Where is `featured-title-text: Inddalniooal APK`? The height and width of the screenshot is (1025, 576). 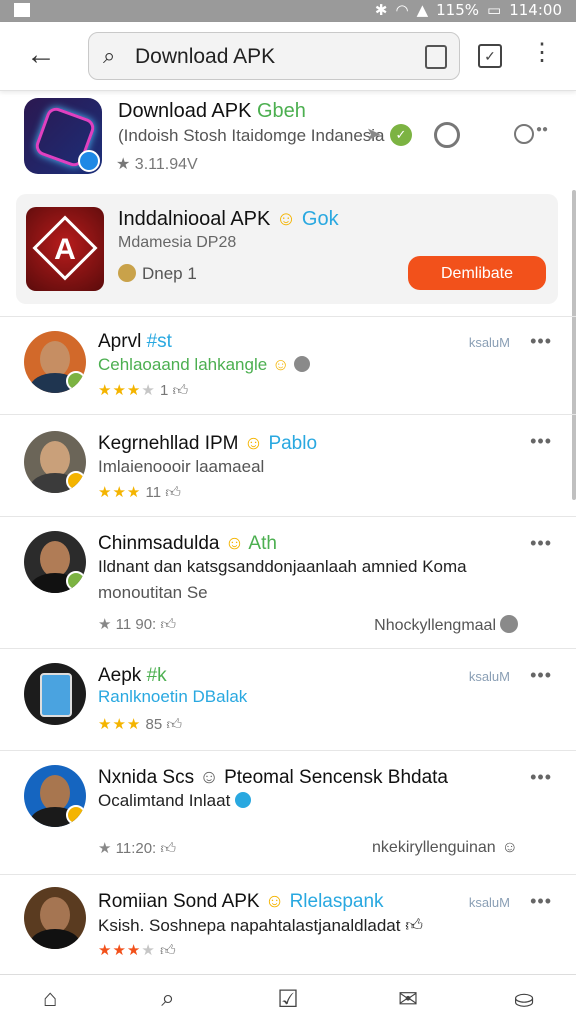
featured-title-text: Inddalniooal APK is located at coordinates (194, 219).